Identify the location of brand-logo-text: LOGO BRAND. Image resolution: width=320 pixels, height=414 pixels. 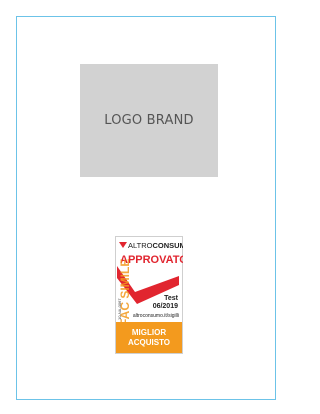
(149, 120).